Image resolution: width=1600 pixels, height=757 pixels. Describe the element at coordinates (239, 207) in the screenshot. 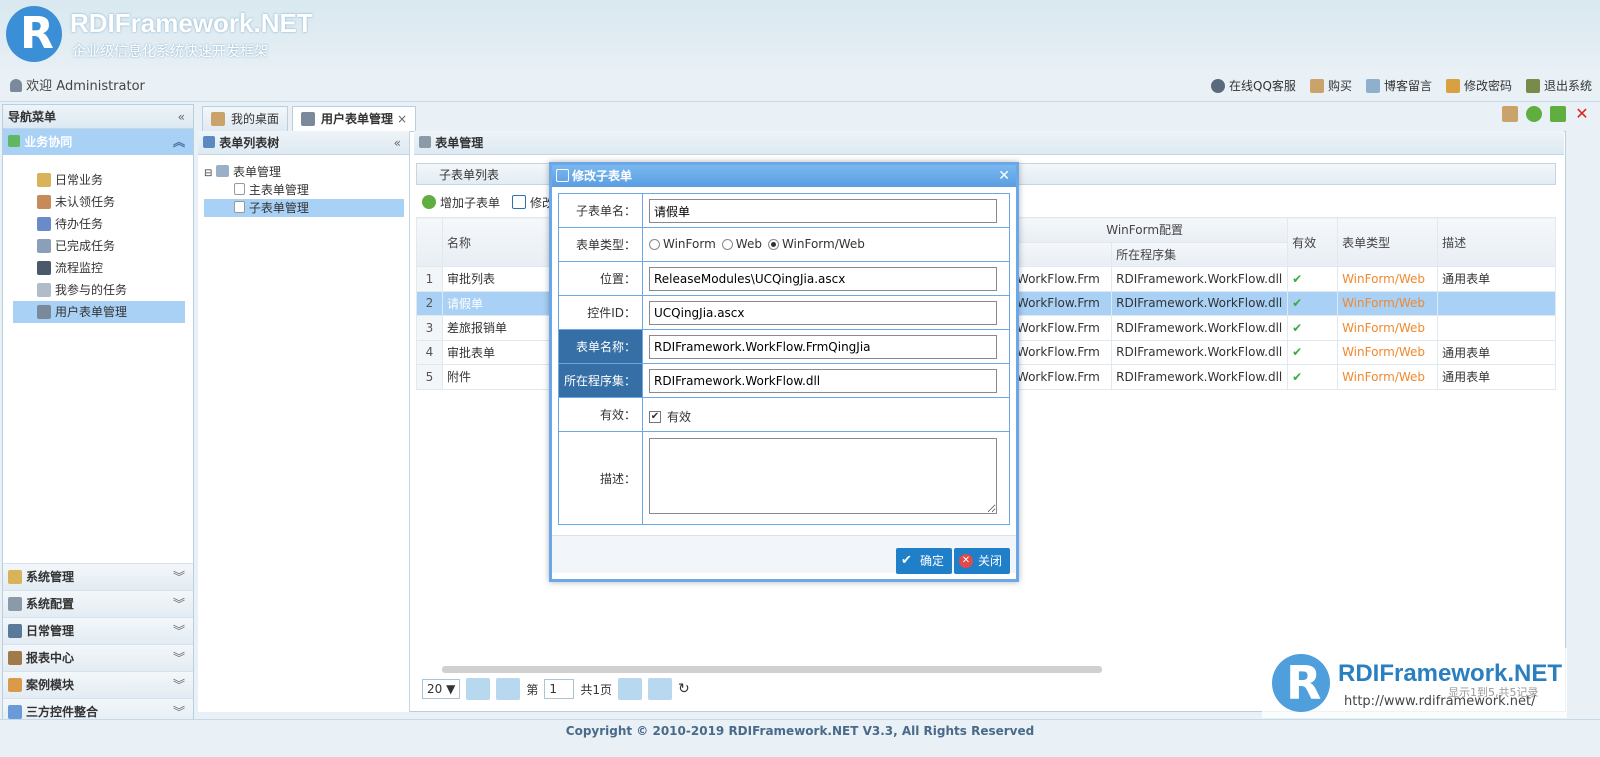

I see `document-icon` at that location.